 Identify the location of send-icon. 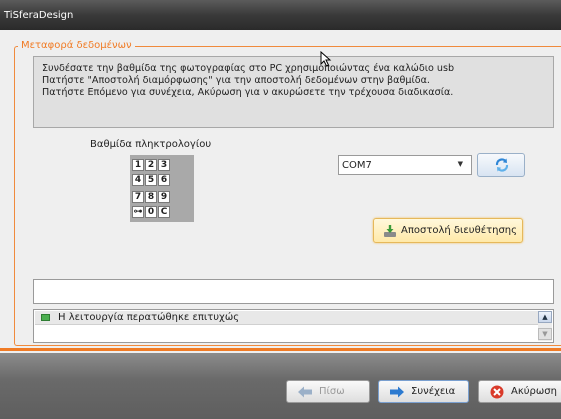
(390, 231).